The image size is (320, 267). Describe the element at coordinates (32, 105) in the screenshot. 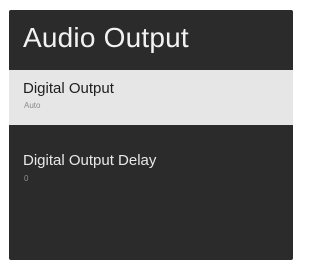

I see `setting-value: Auto` at that location.